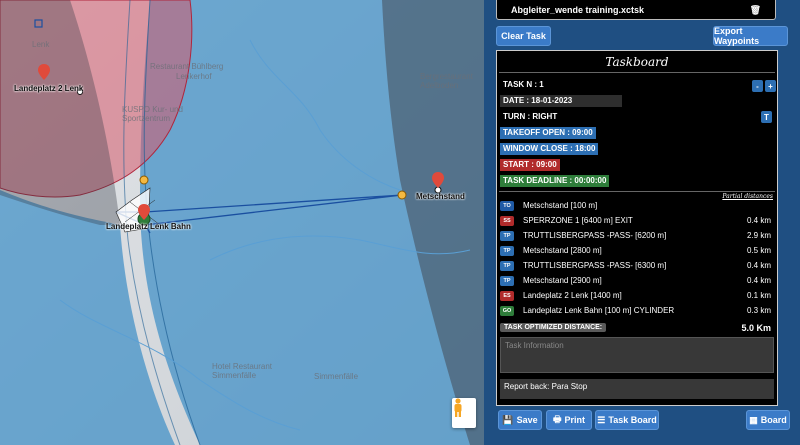 Image resolution: width=800 pixels, height=445 pixels. What do you see at coordinates (507, 220) in the screenshot?
I see `waypoint-type-badge: SS` at bounding box center [507, 220].